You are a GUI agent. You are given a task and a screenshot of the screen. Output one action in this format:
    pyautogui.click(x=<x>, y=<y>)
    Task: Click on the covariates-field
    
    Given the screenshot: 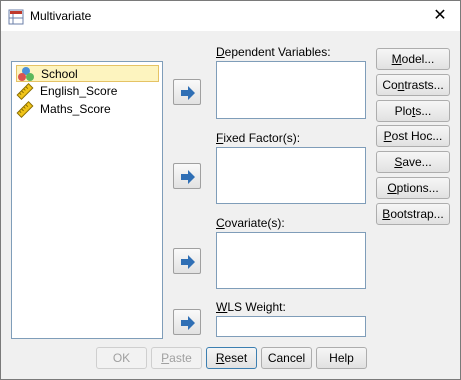 What is the action you would take?
    pyautogui.click(x=291, y=260)
    